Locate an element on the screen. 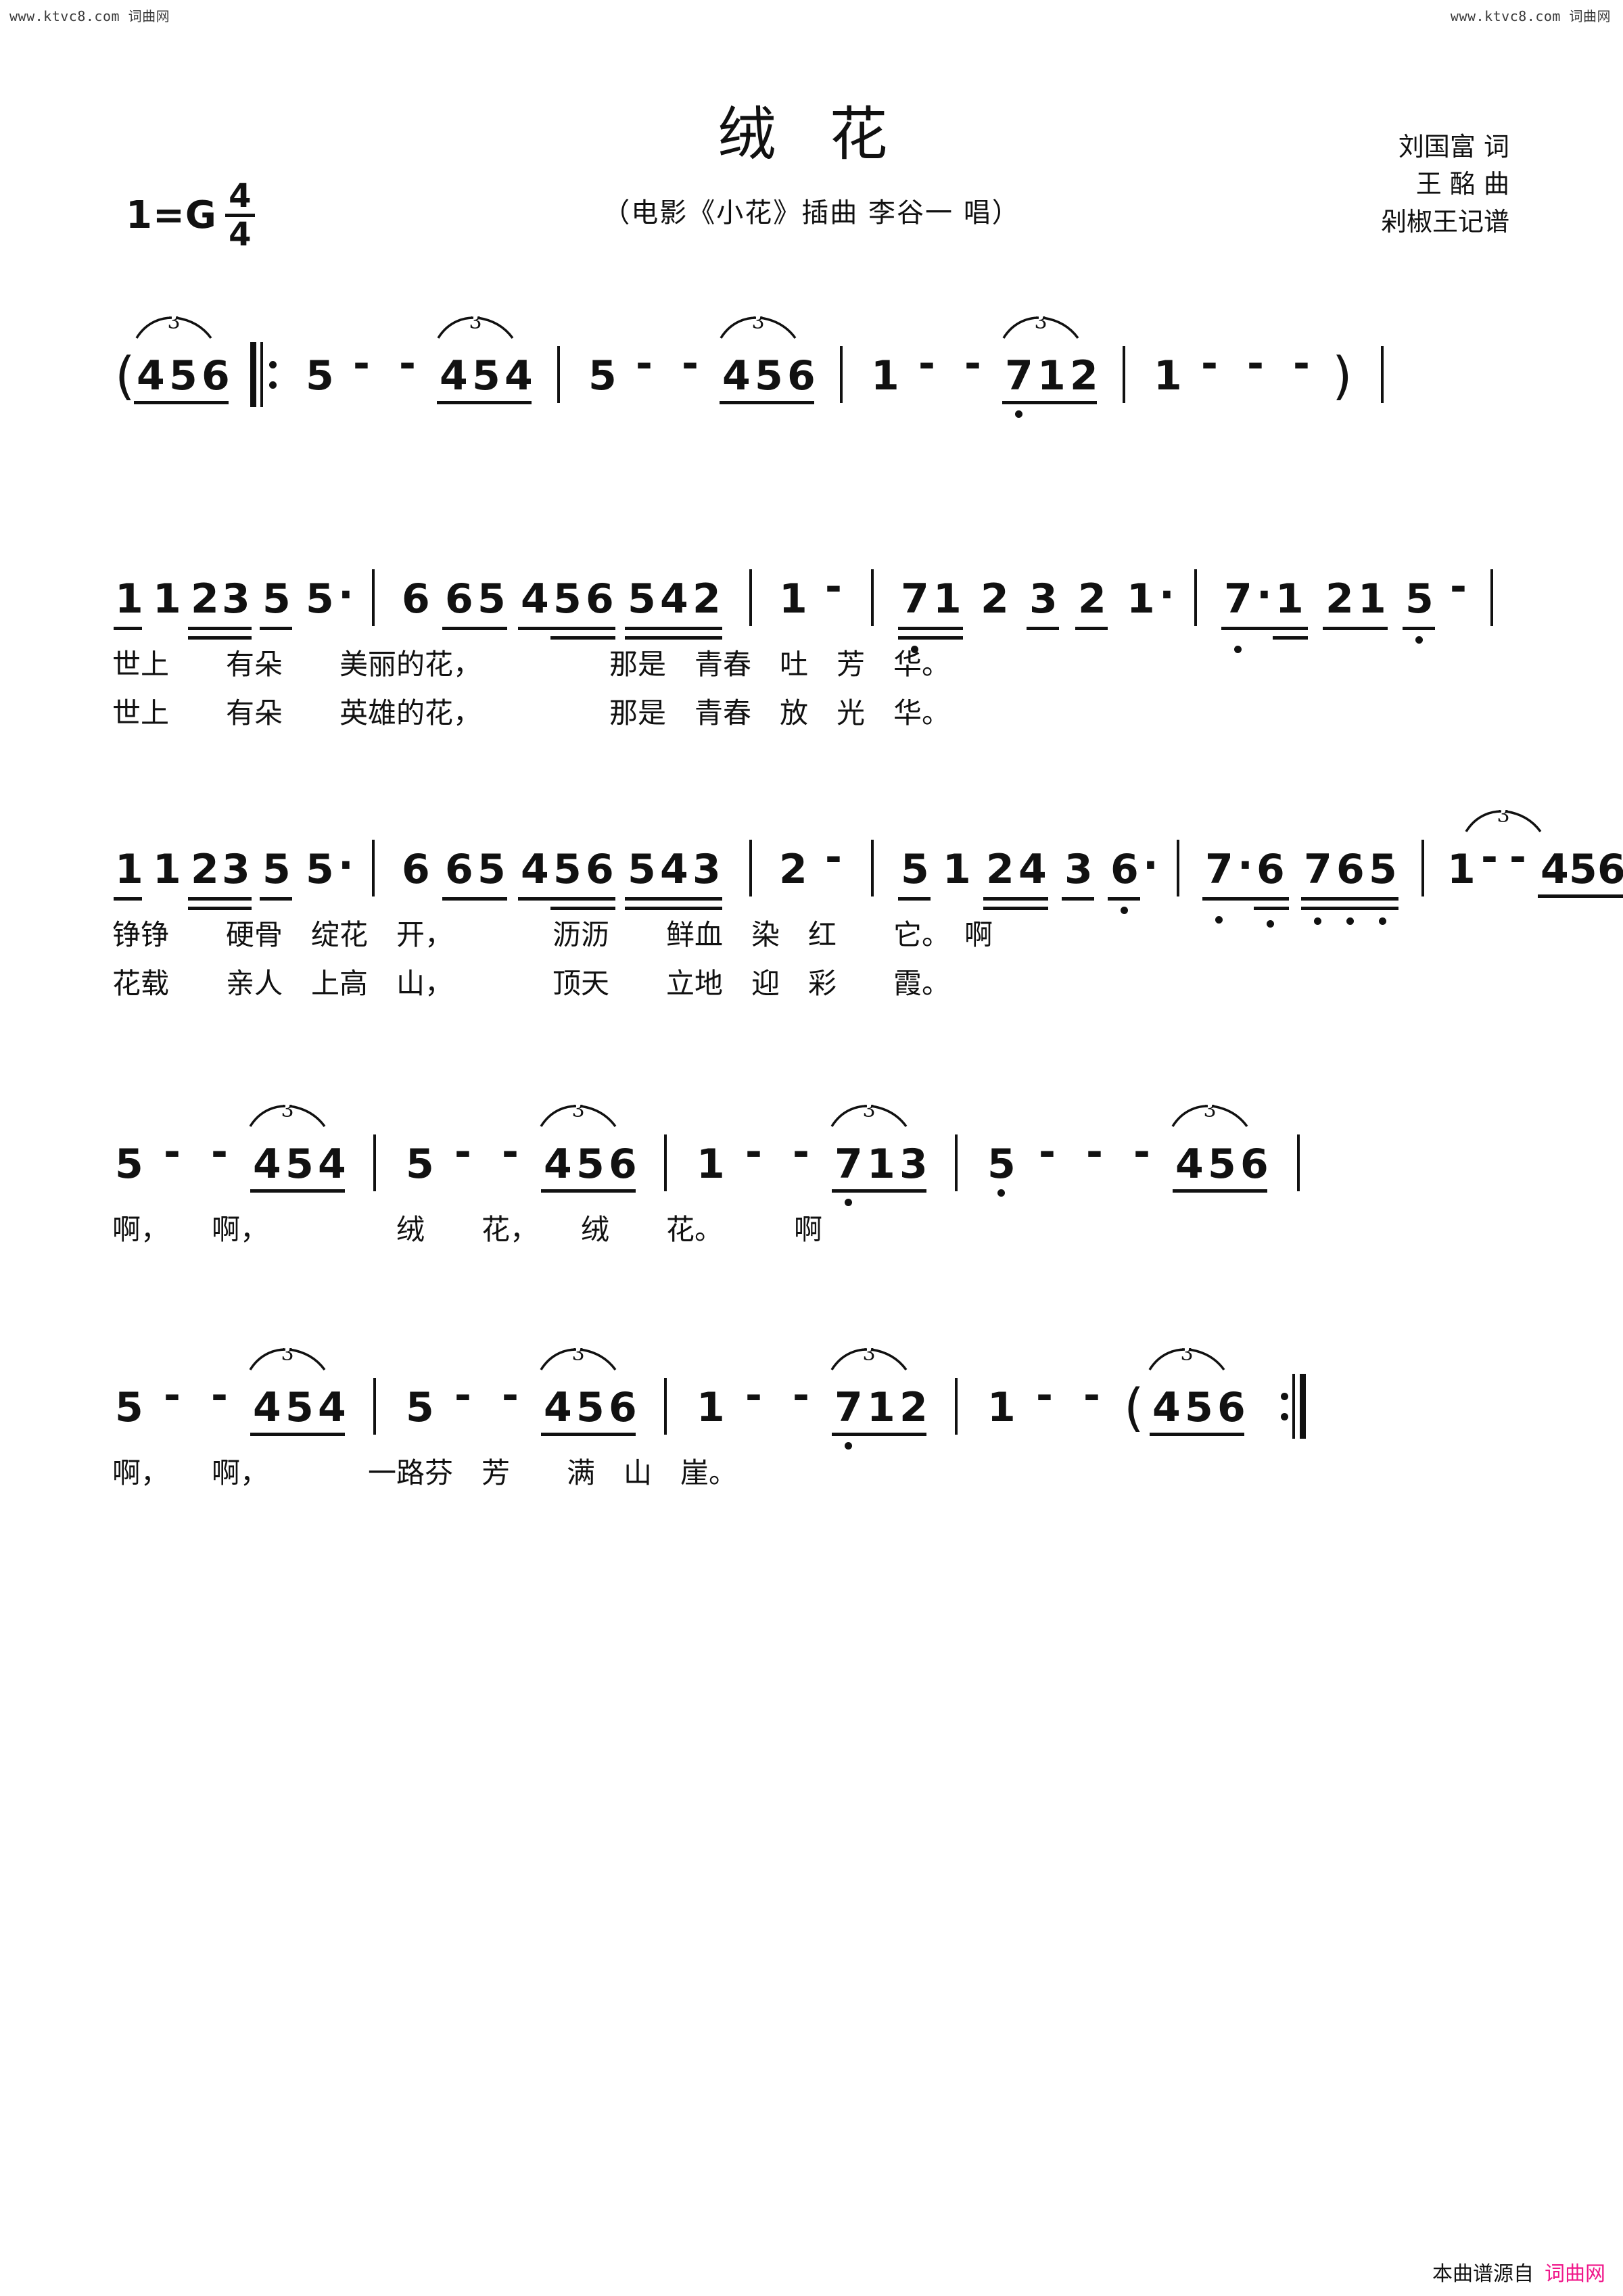 The height and width of the screenshot is (2296, 1623). page-title: 绒 花 is located at coordinates (811, 134).